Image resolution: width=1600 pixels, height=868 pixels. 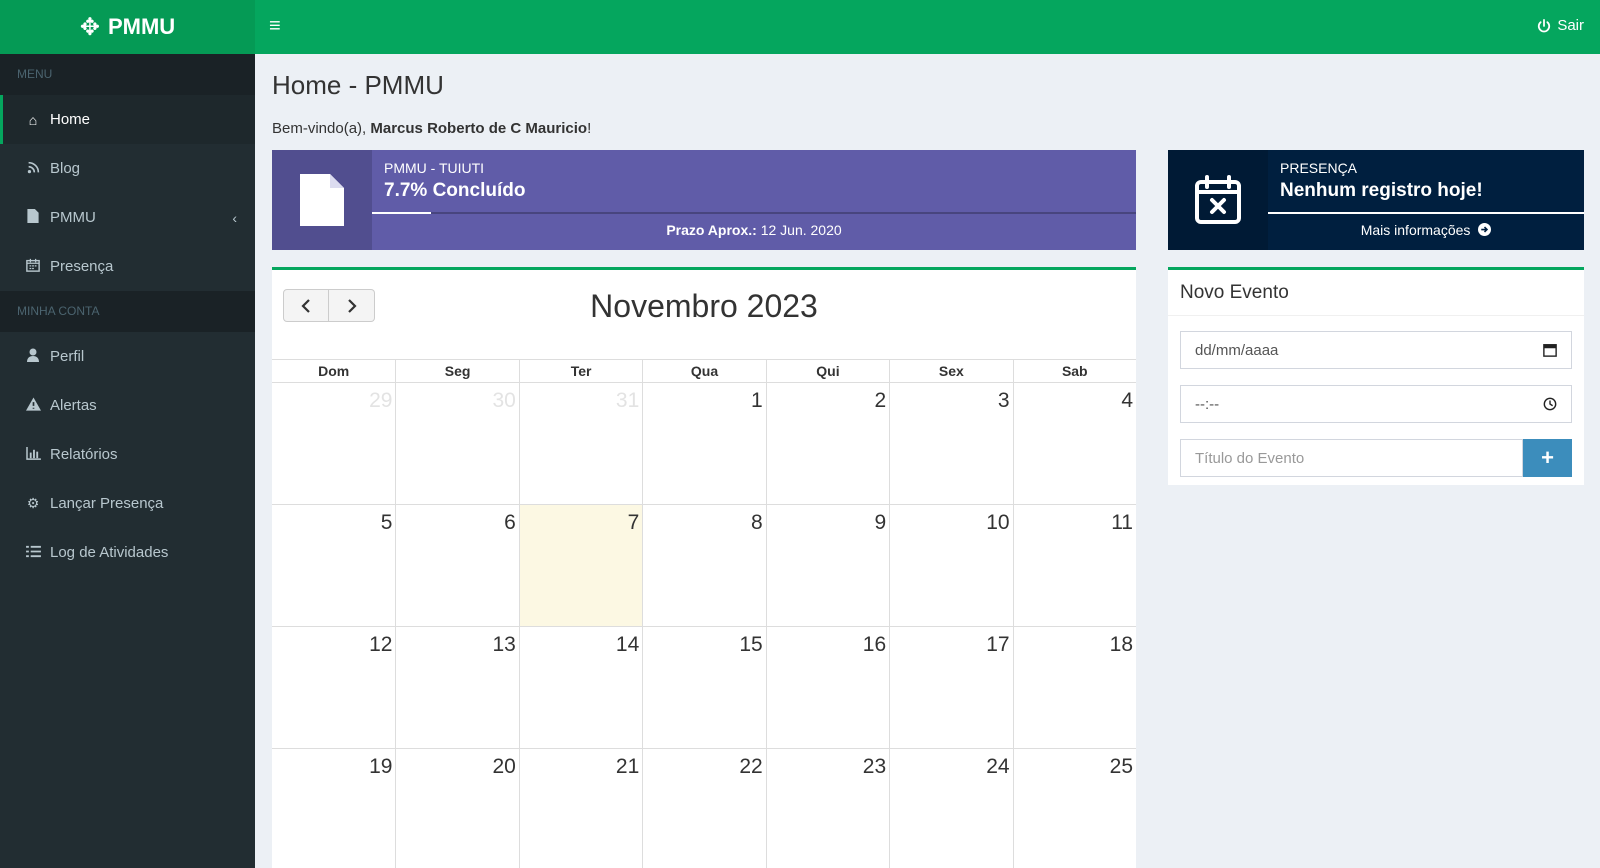 What do you see at coordinates (33, 503) in the screenshot?
I see `gear-icon: ⚙` at bounding box center [33, 503].